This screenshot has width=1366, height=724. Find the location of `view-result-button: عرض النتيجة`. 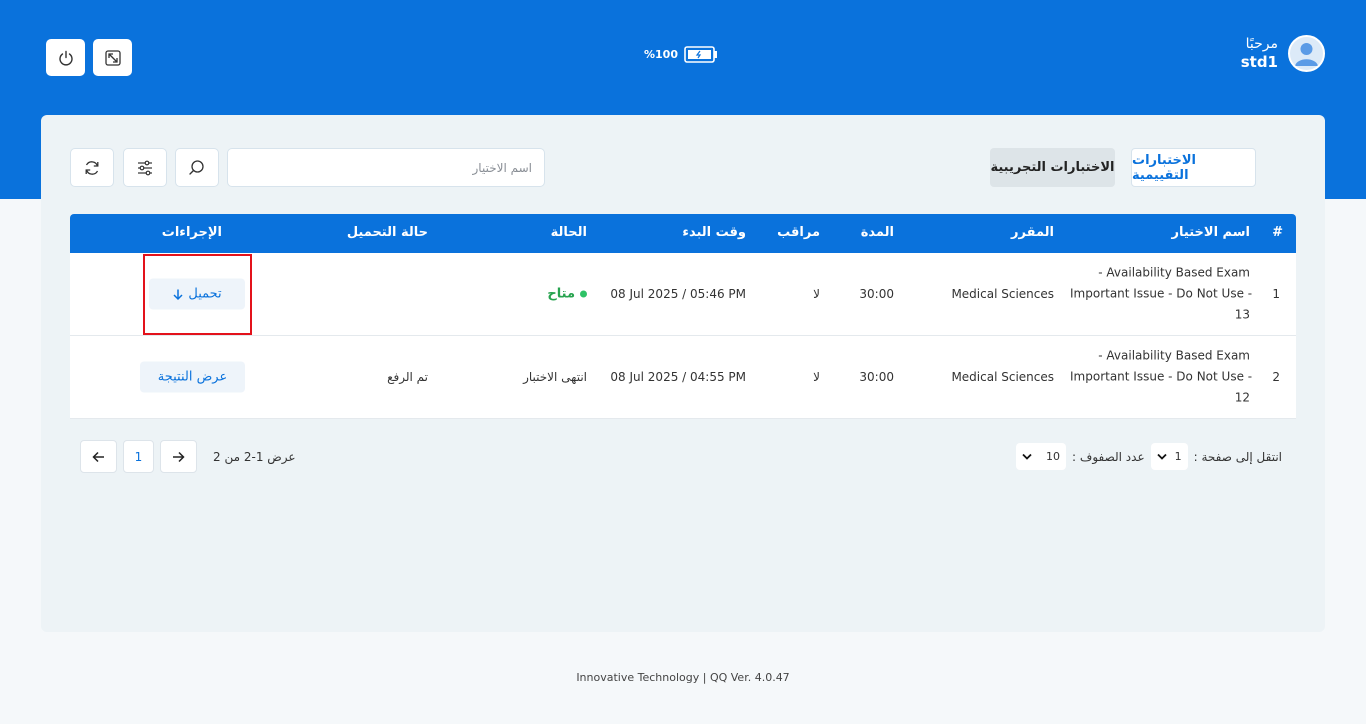

view-result-button: عرض النتيجة is located at coordinates (192, 377).